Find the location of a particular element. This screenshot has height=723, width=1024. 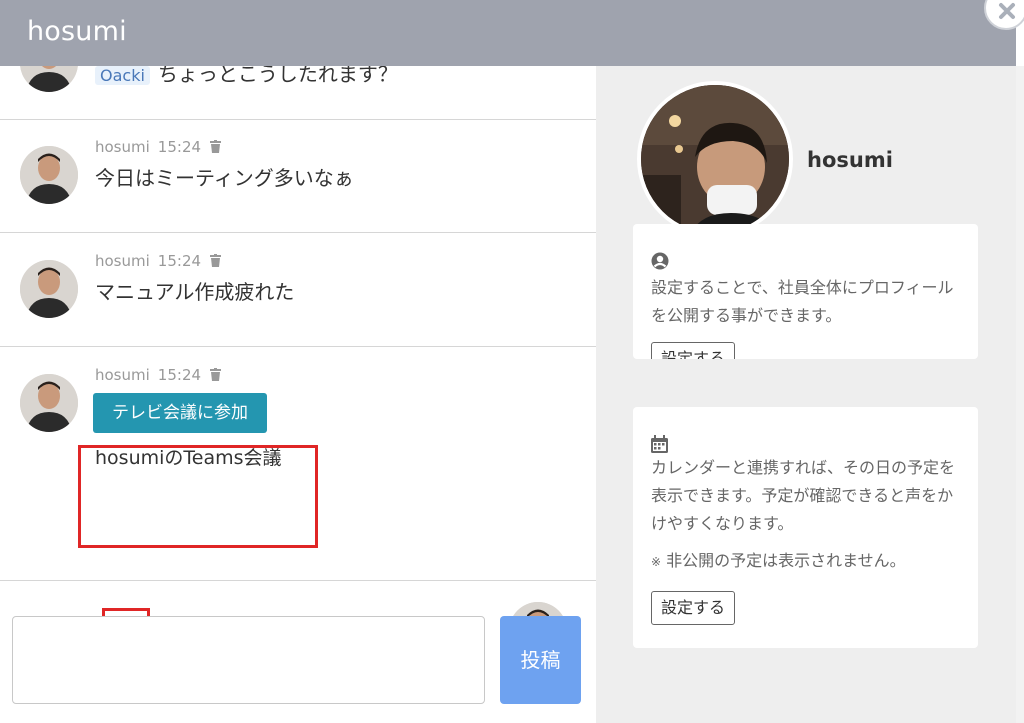

mention-tag: Oacki is located at coordinates (122, 75).